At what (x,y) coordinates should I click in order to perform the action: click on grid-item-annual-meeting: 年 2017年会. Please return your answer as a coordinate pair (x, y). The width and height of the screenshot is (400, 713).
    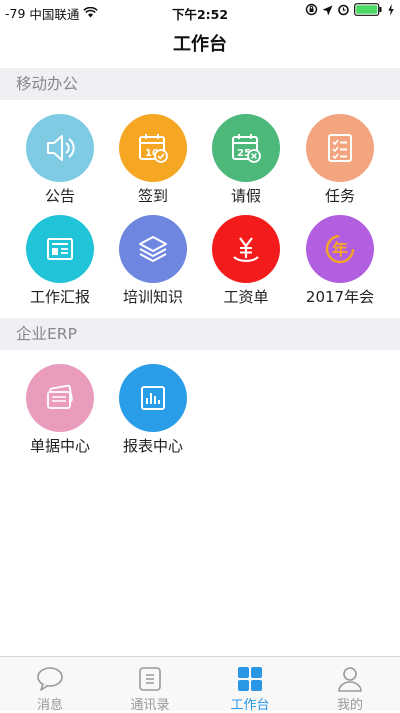
    Looking at the image, I should click on (340, 260).